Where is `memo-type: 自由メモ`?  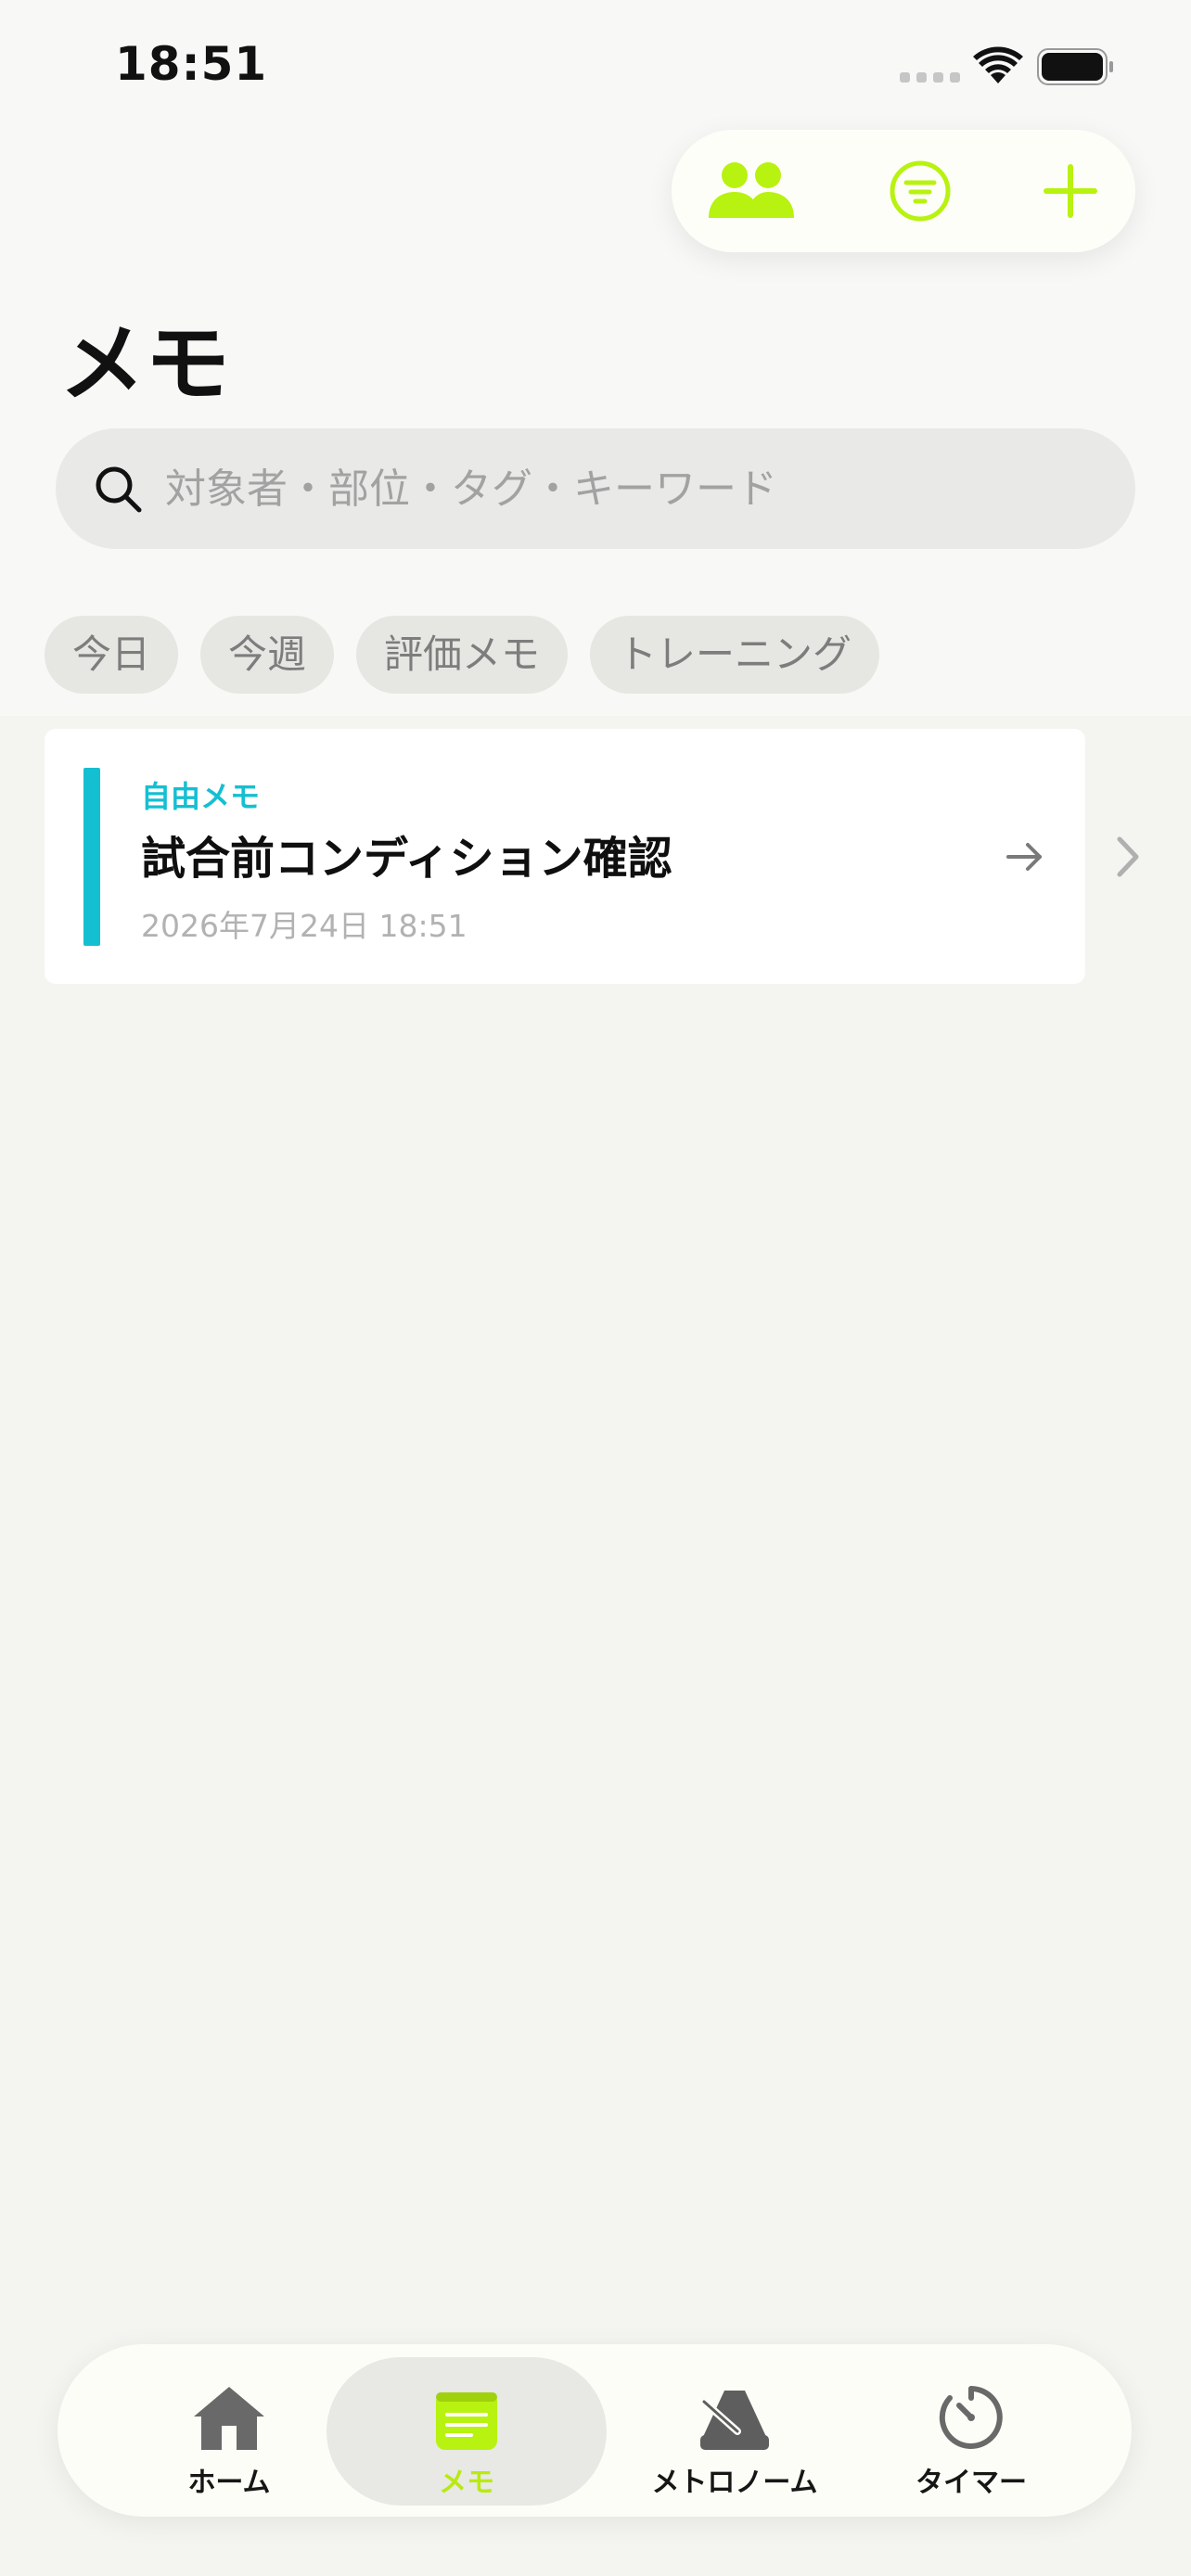 memo-type: 自由メモ is located at coordinates (201, 796).